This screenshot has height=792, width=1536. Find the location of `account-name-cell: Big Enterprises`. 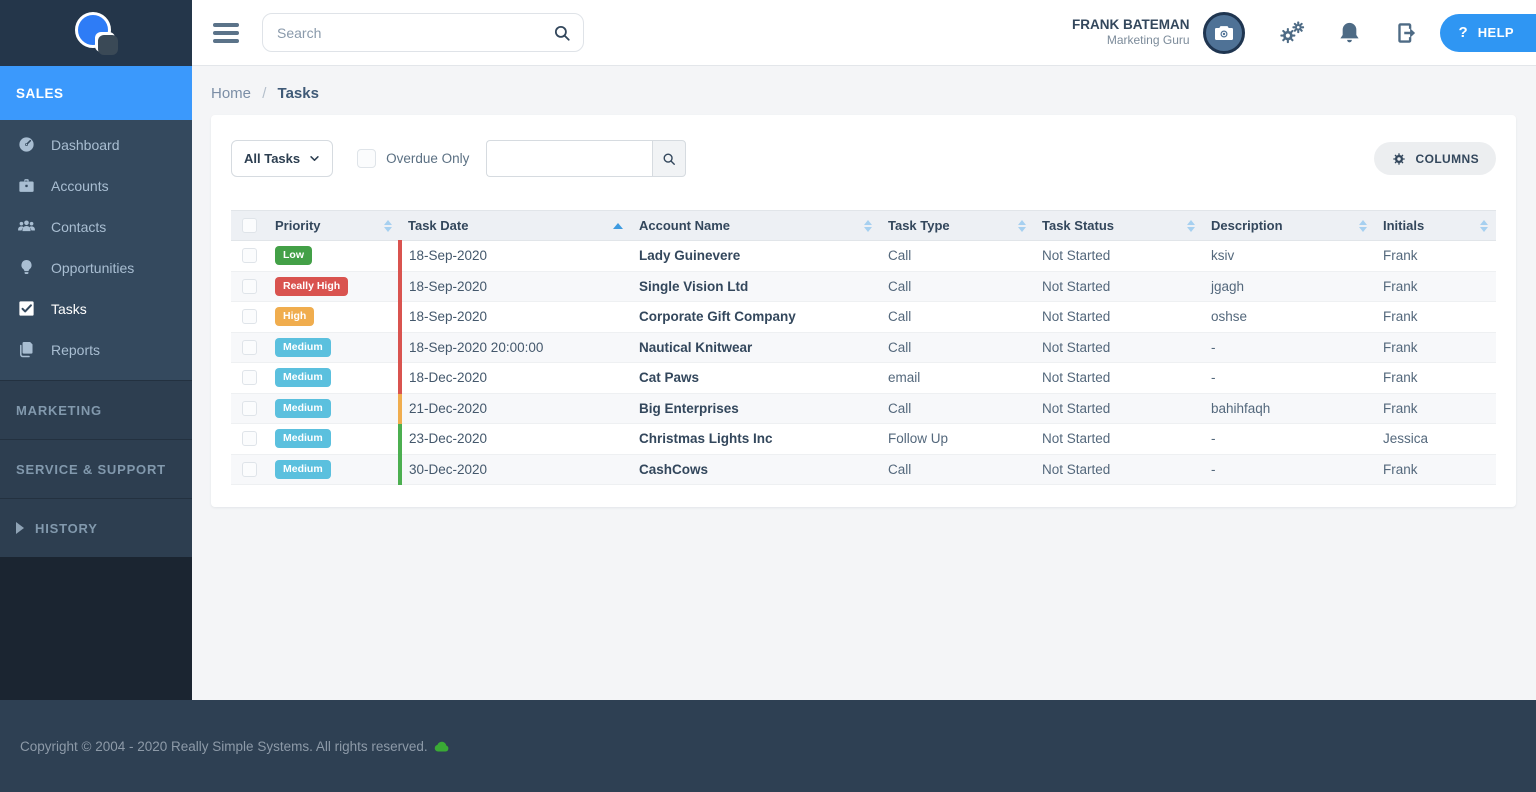

account-name-cell: Big Enterprises is located at coordinates (755, 408).